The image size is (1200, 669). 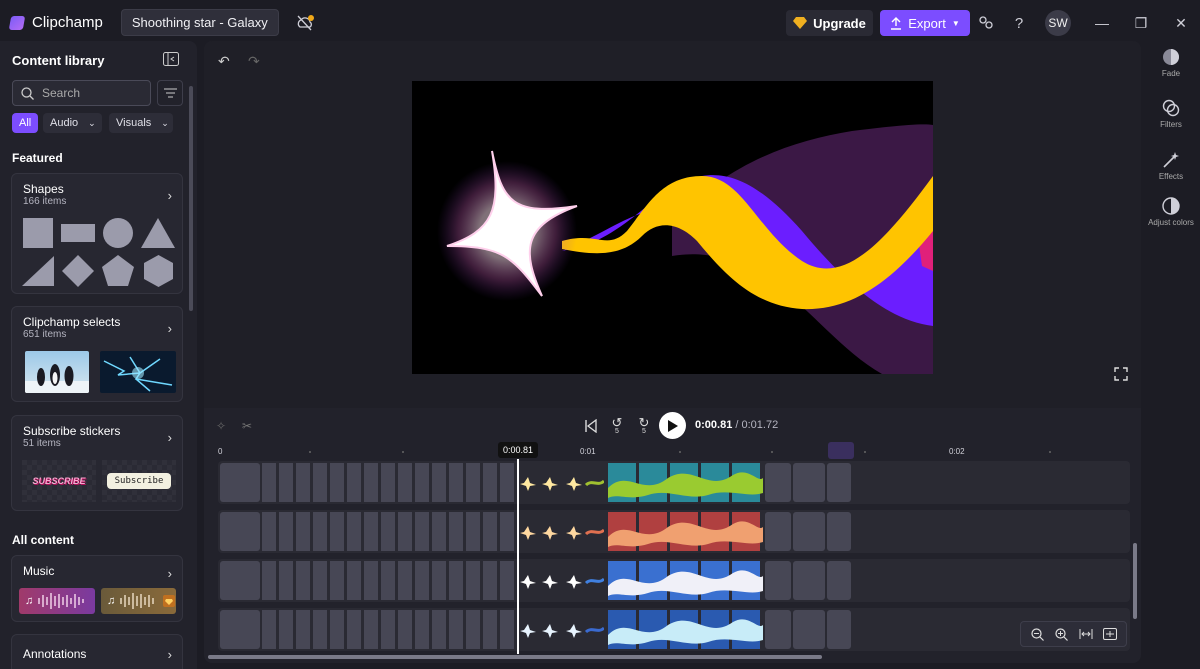 What do you see at coordinates (672, 452) in the screenshot?
I see `timeline-ruler: 0 0:01 0:02` at bounding box center [672, 452].